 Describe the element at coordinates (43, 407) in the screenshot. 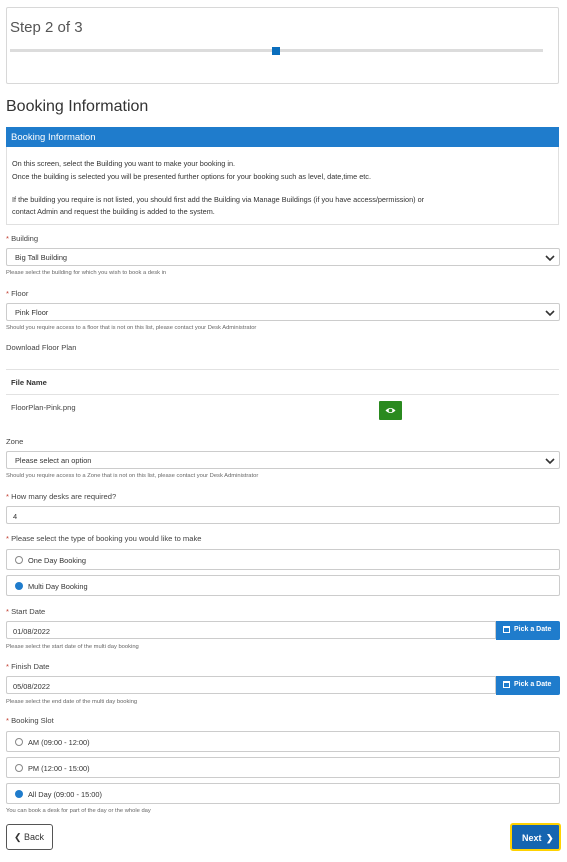

I see `file-name-cell: FloorPlan-Pink.png` at that location.